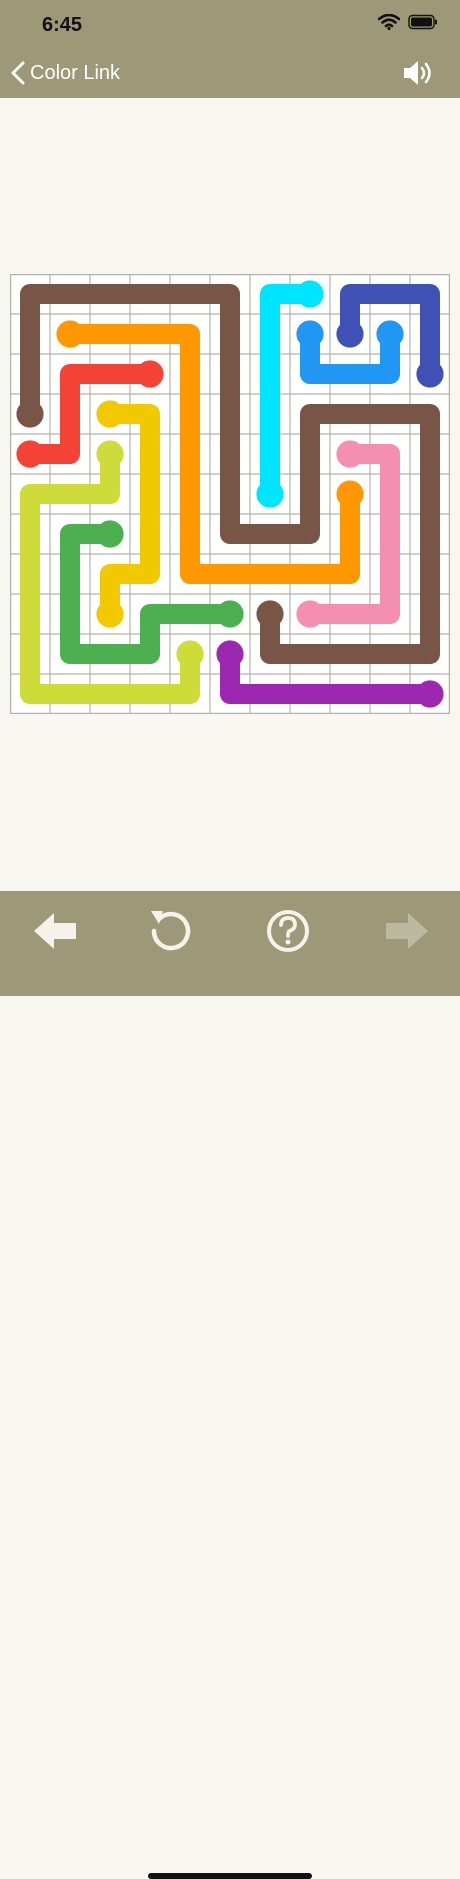  What do you see at coordinates (288, 931) in the screenshot?
I see `help-icon` at bounding box center [288, 931].